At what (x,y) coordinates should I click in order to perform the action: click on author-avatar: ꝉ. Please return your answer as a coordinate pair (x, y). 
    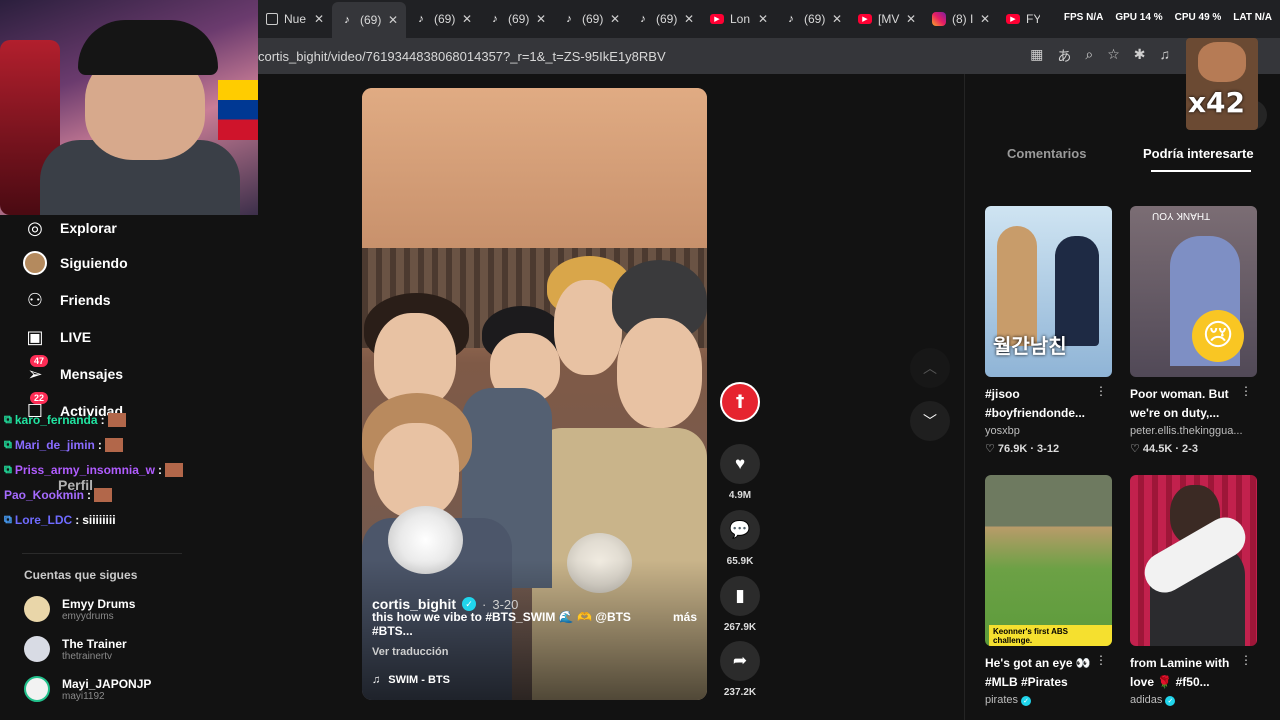
    Looking at the image, I should click on (740, 402).